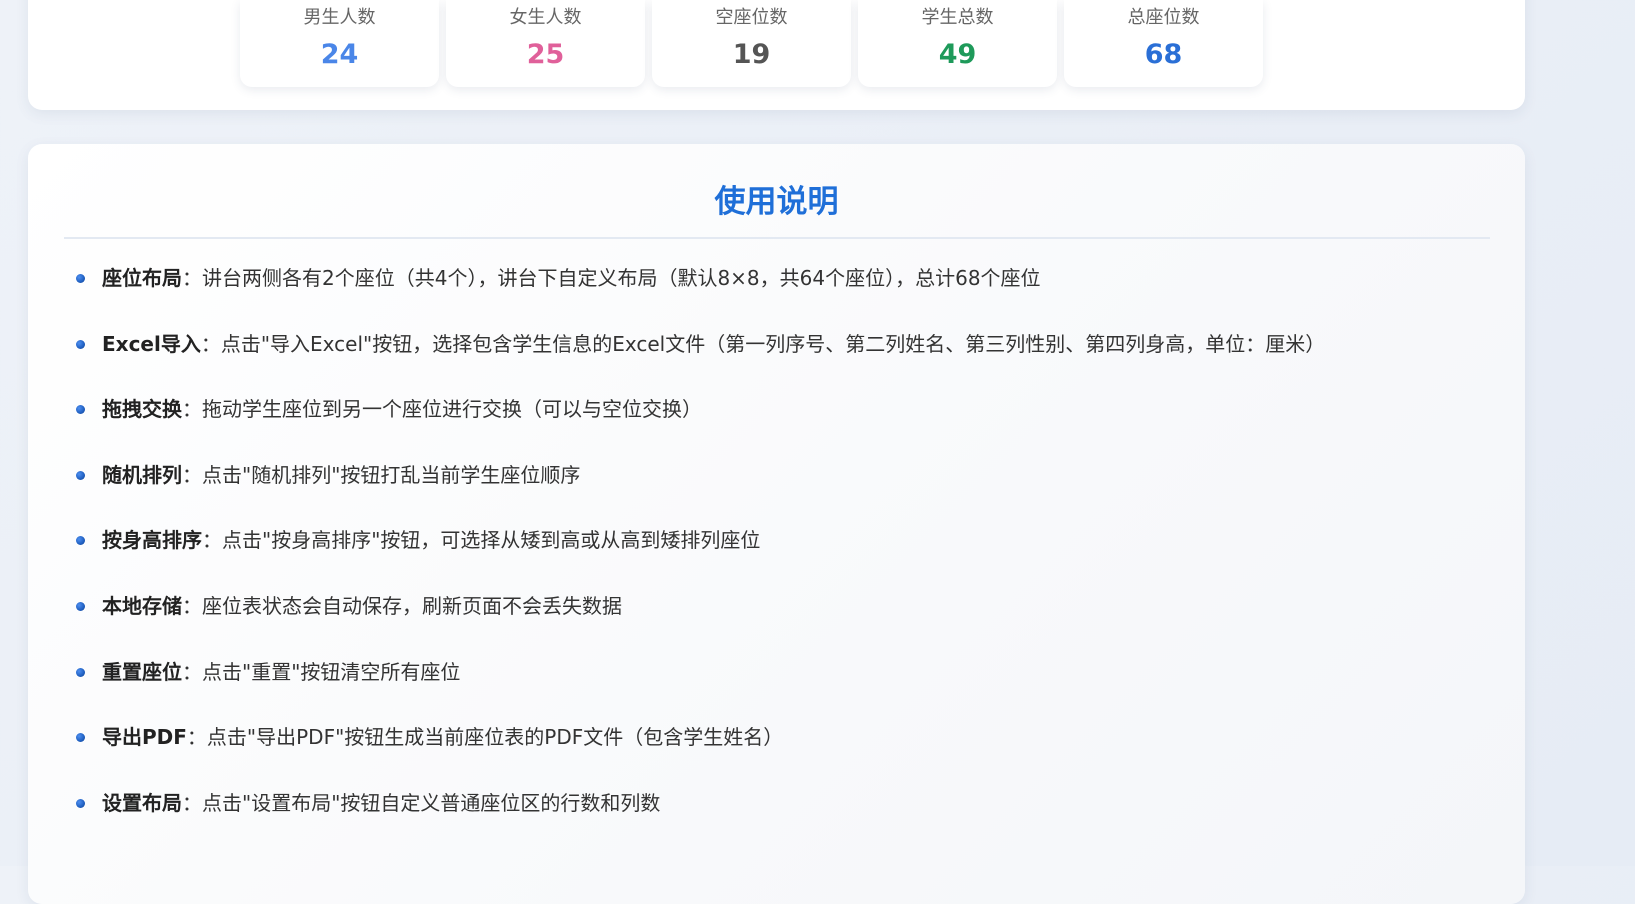 The width and height of the screenshot is (1635, 904). I want to click on stat-label: 学生总数, so click(957, 17).